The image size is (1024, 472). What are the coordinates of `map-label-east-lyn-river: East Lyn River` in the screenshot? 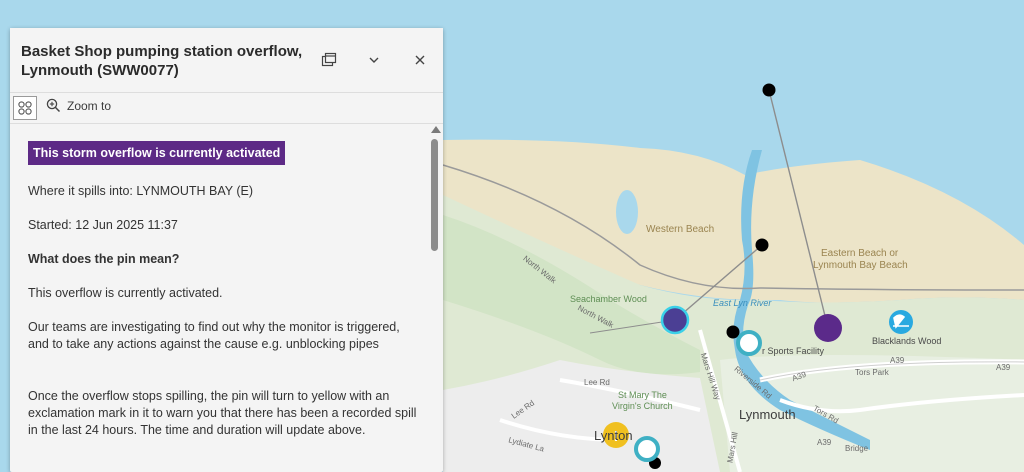 It's located at (742, 303).